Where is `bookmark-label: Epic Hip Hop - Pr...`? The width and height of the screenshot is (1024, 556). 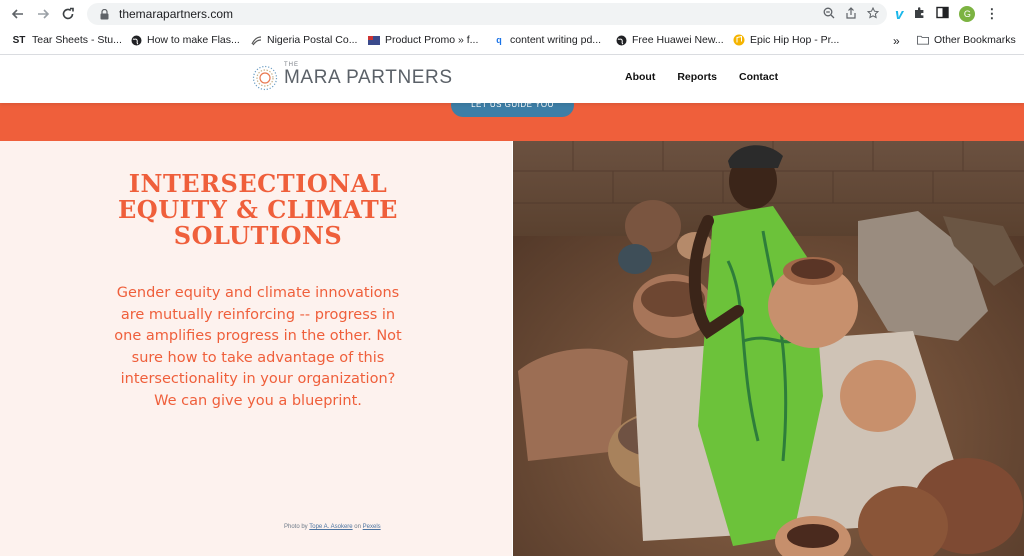
bookmark-label: Epic Hip Hop - Pr... is located at coordinates (795, 40).